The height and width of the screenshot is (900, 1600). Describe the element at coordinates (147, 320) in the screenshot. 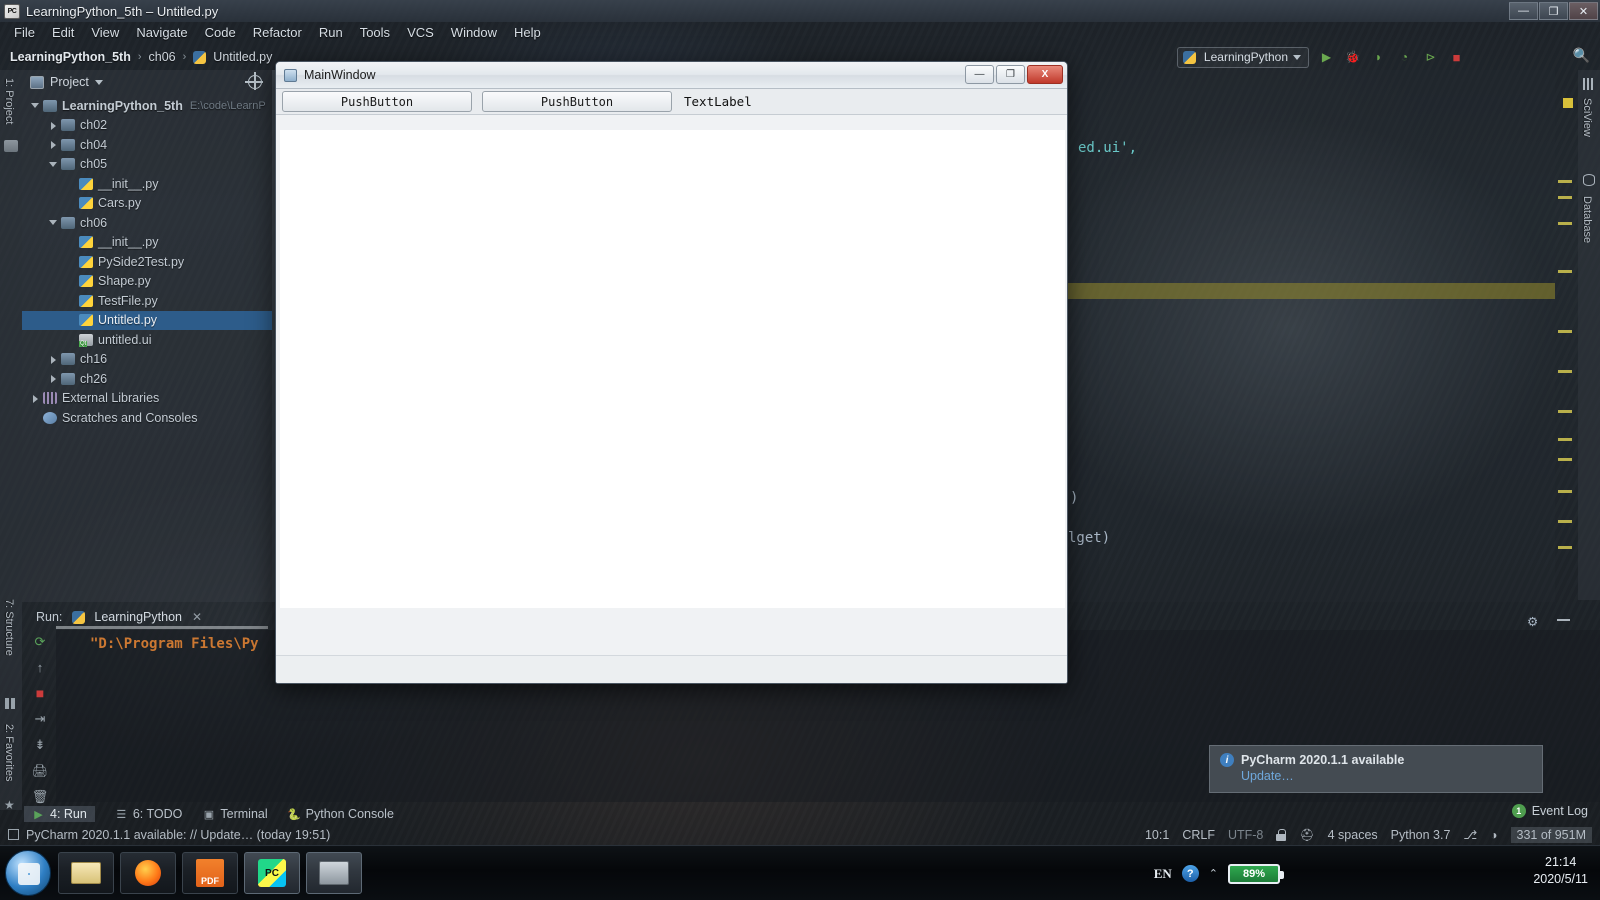

I see `tree-item-untitled-py: Untitled.py` at that location.